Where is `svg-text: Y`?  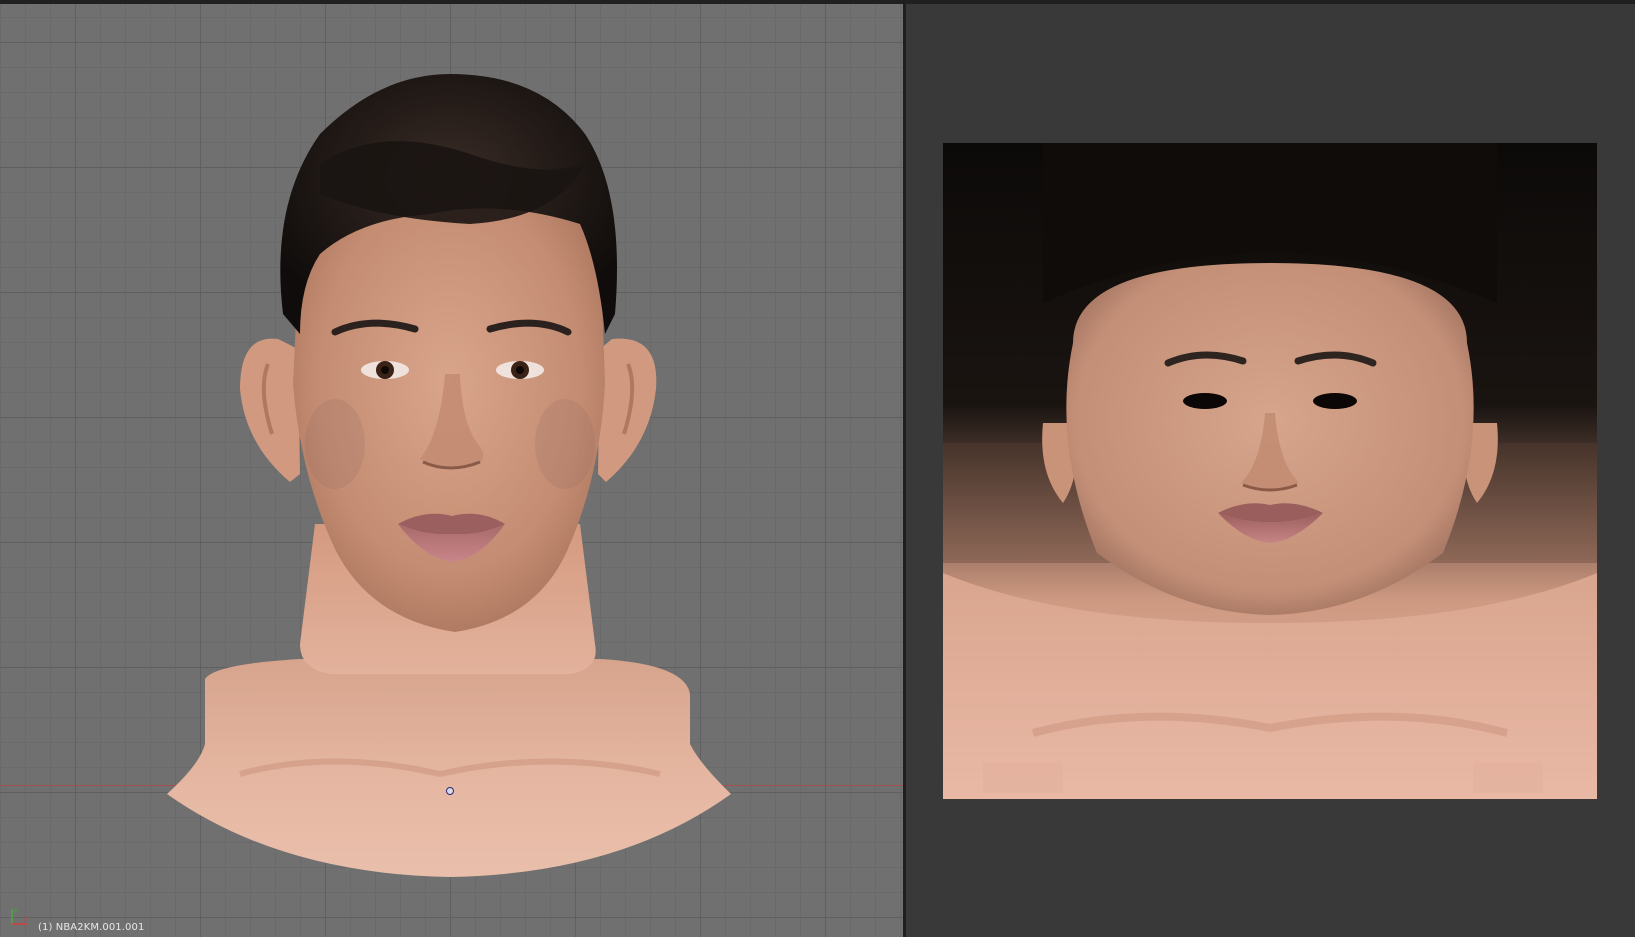
svg-text: Y is located at coordinates (15, 911).